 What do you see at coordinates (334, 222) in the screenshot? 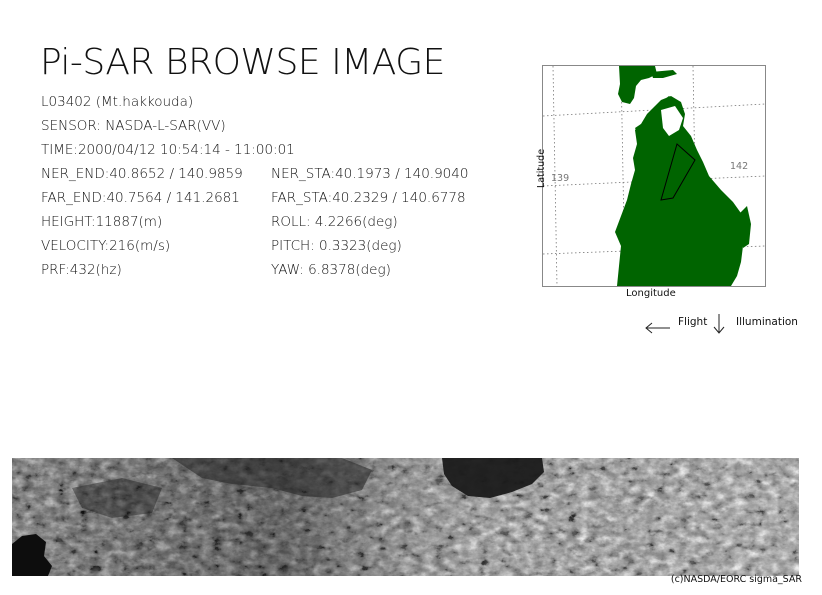
I see `roll-value: ROLL: 4.2266(deg)` at bounding box center [334, 222].